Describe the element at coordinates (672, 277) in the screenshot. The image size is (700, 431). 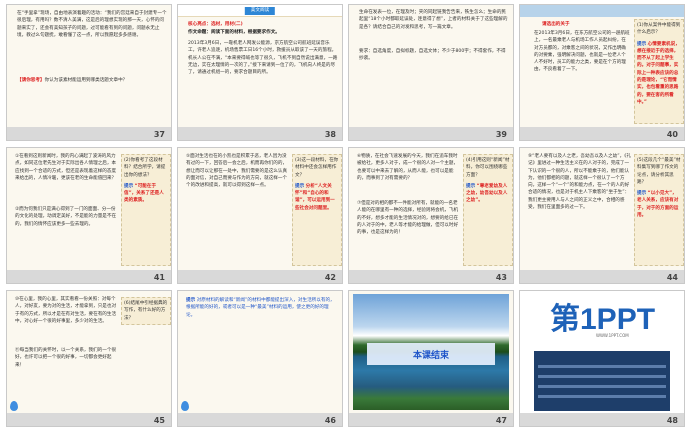
I see `slide-number: 44` at that location.